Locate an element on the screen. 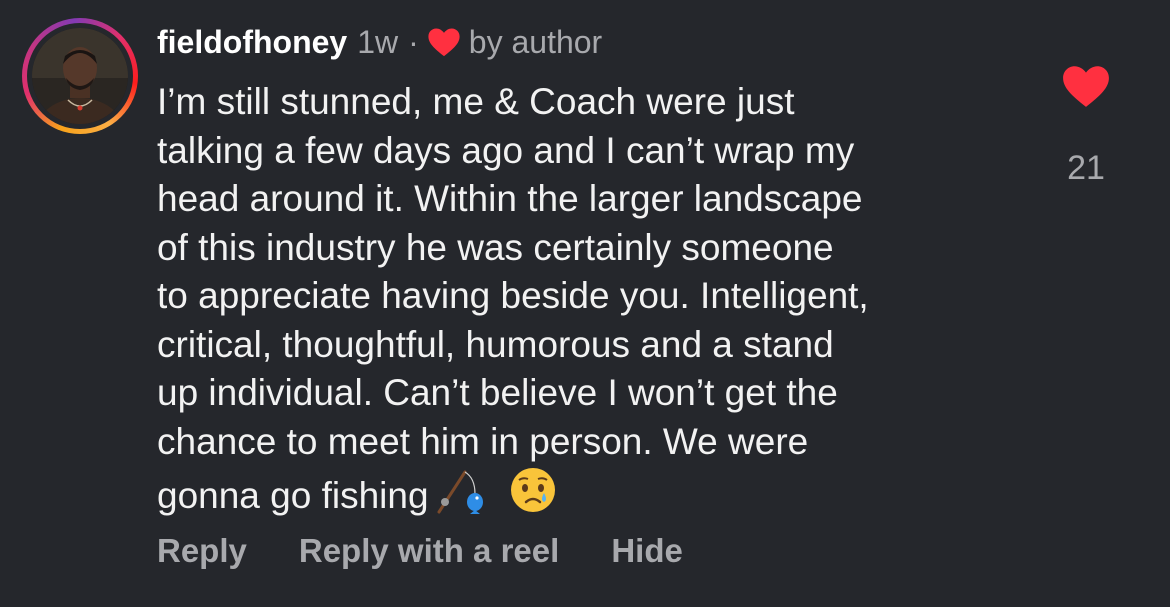 This screenshot has width=1170, height=607. avatar is located at coordinates (80, 76).